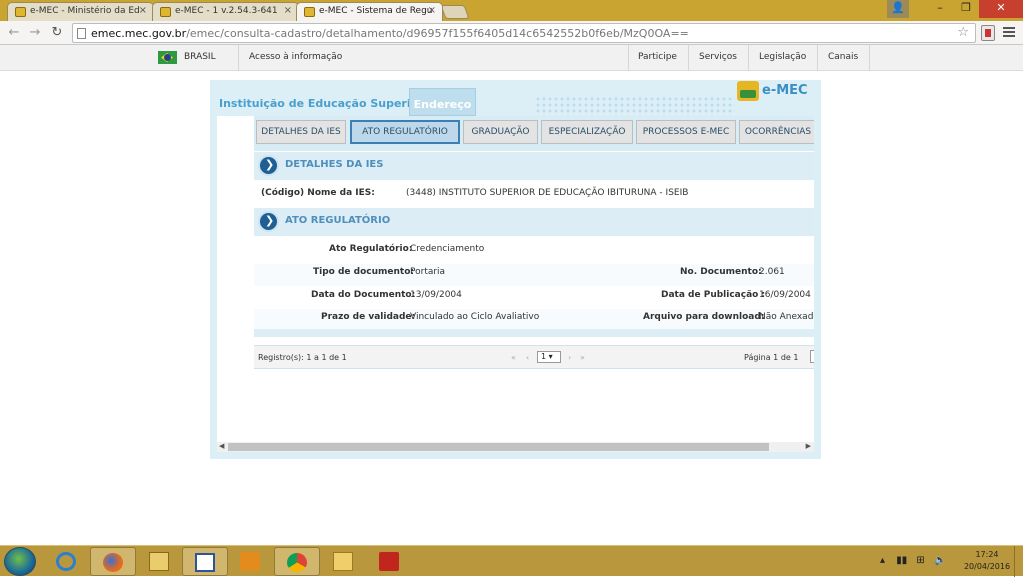 This screenshot has width=1023, height=577. Describe the element at coordinates (808, 446) in the screenshot. I see `scroll-right-icon: ▶` at that location.